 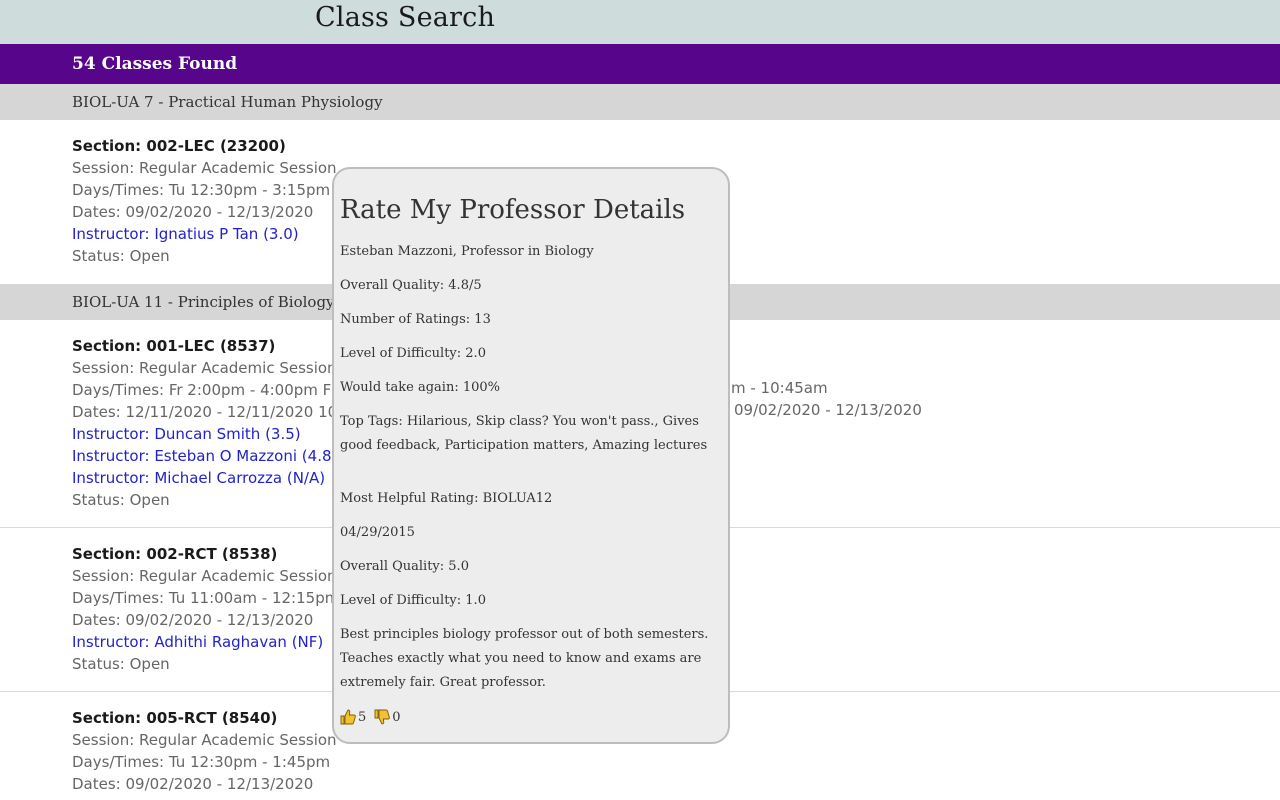 What do you see at coordinates (413, 353) in the screenshot?
I see `difficulty: Level of Difficulty: 2.0` at bounding box center [413, 353].